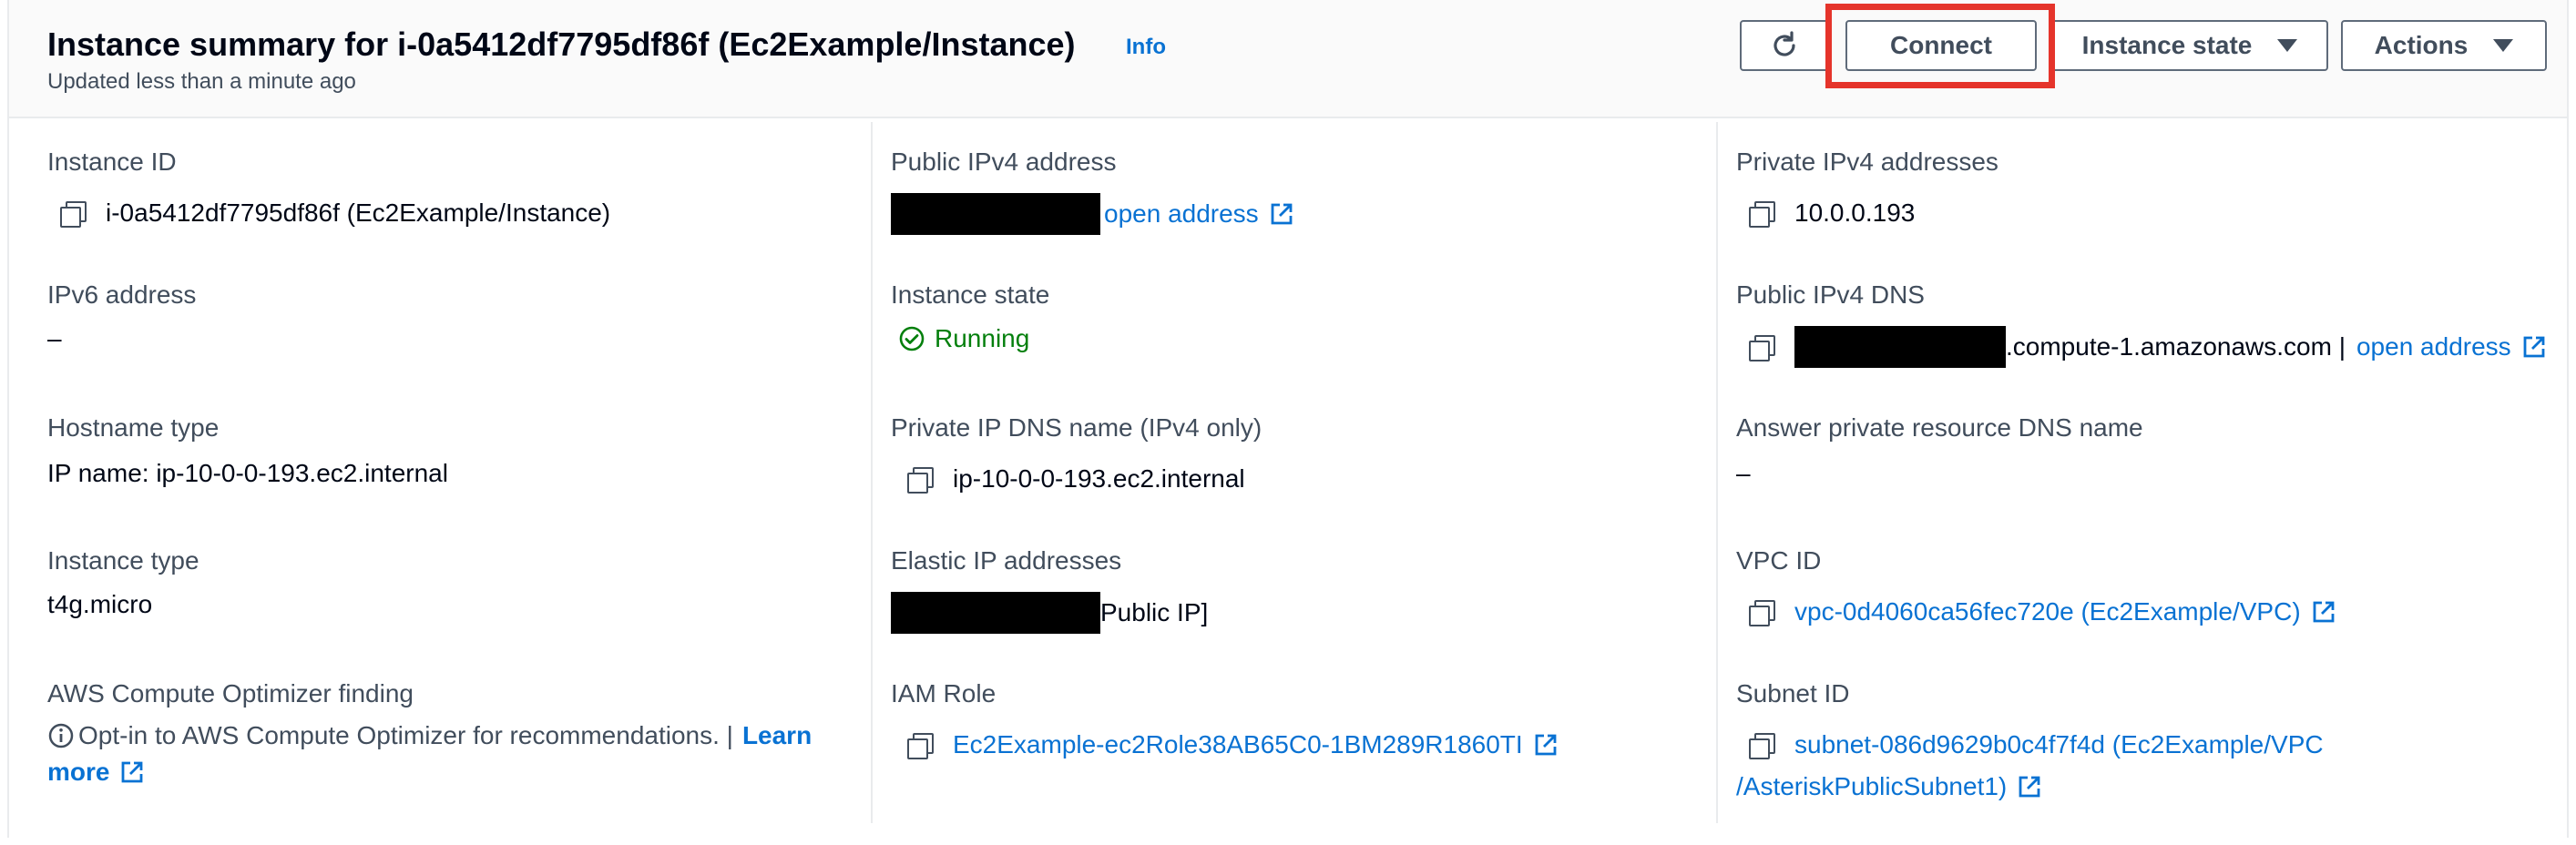 The width and height of the screenshot is (2576, 845). I want to click on refresh-button, so click(1784, 45).